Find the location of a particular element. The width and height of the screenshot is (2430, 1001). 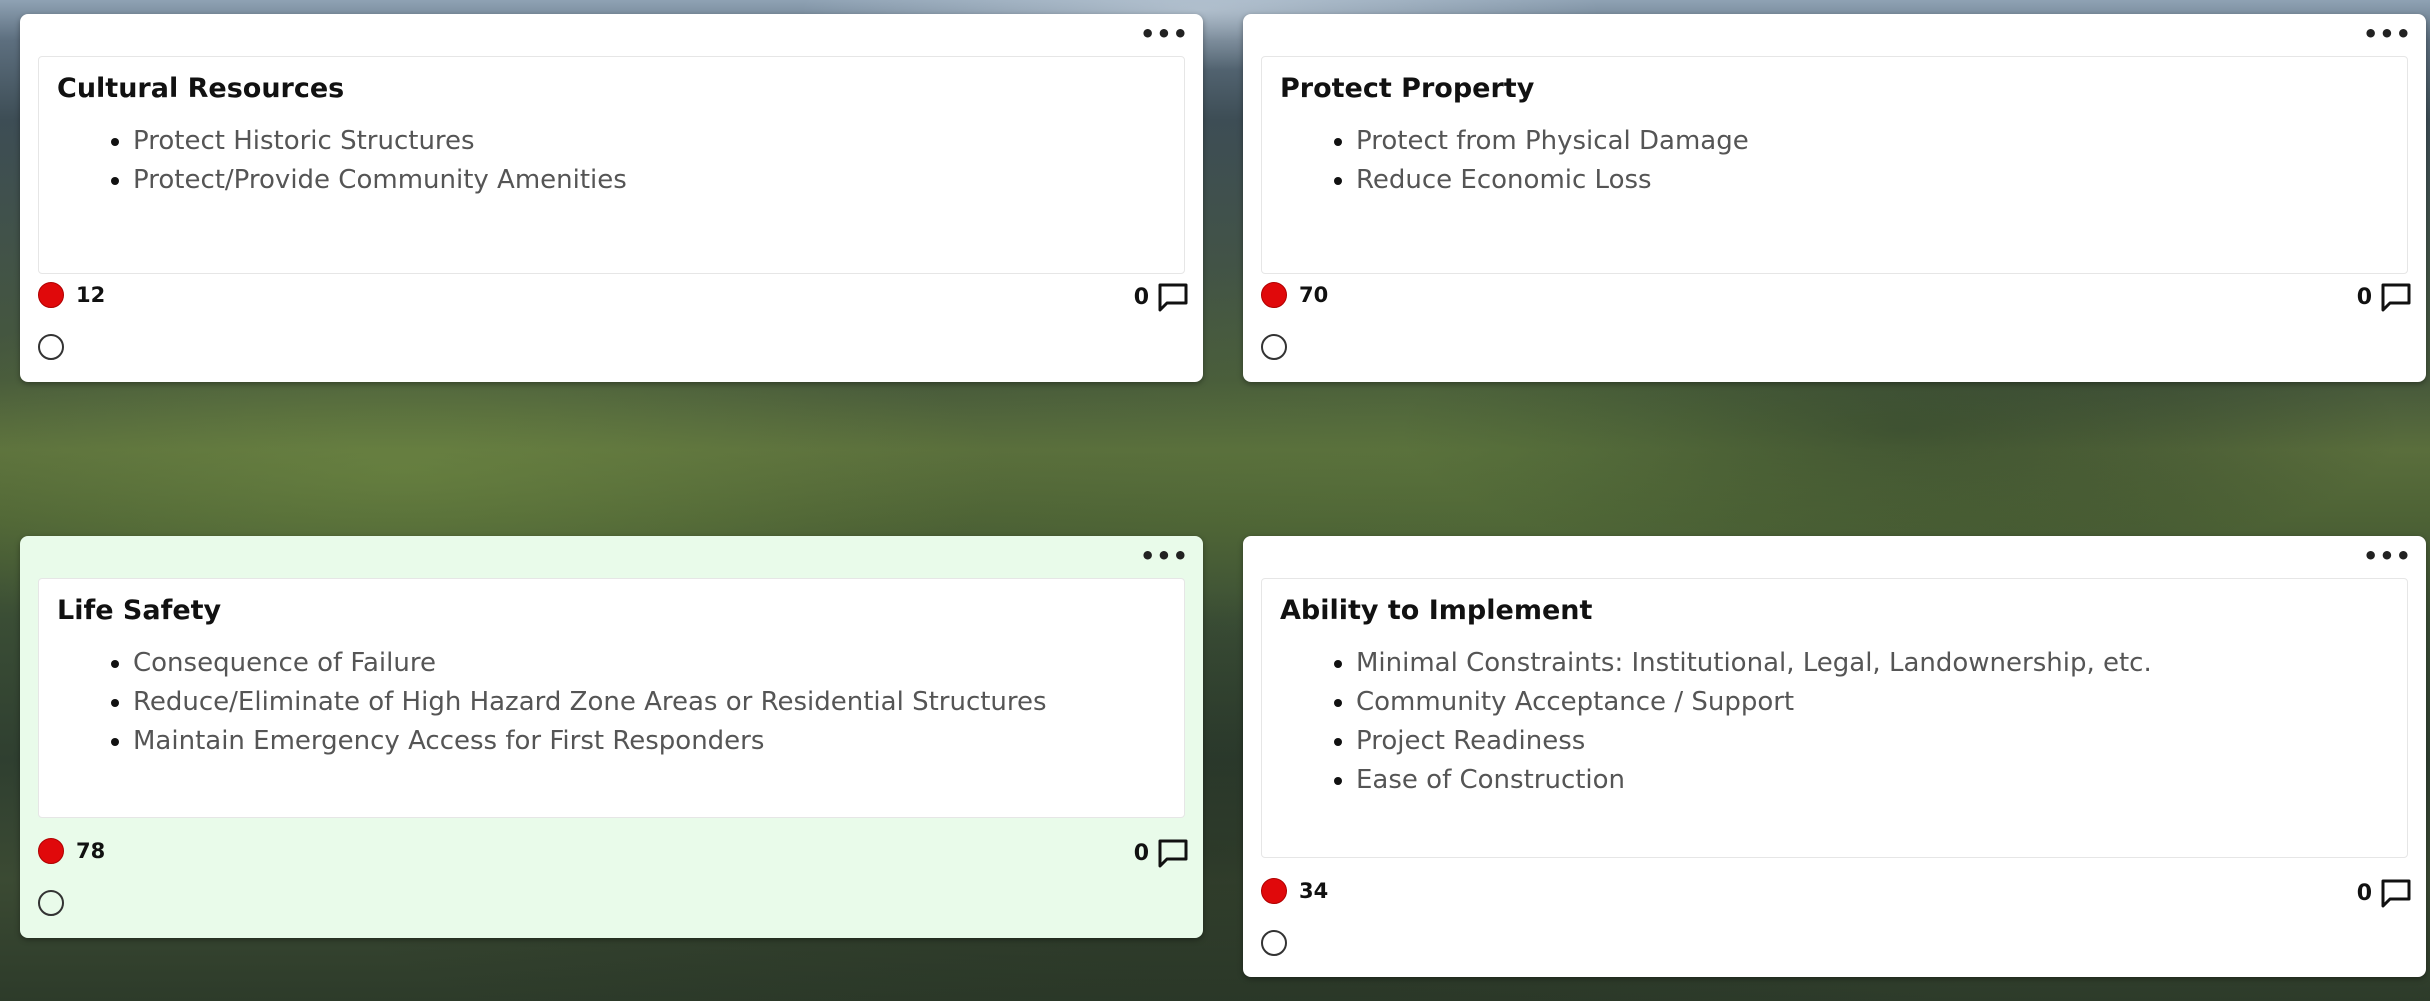

vote-count: 12 is located at coordinates (91, 295).